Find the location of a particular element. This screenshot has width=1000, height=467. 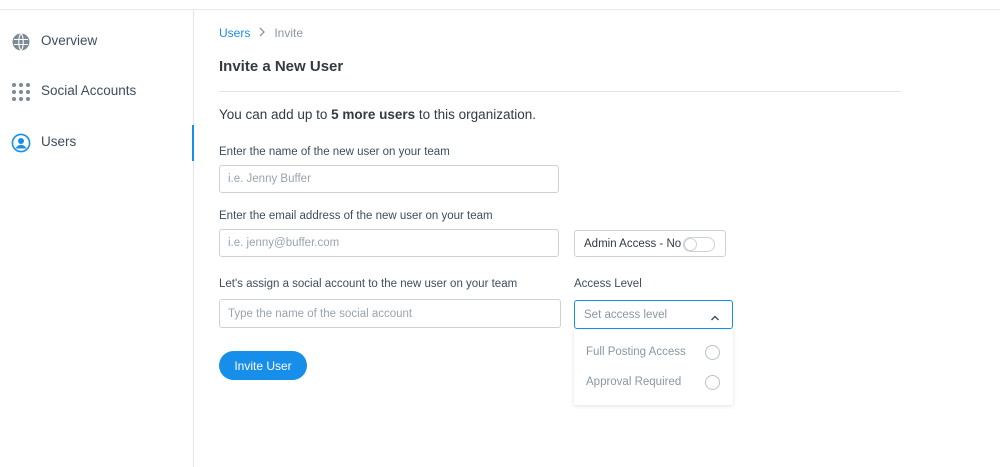

breadcrumb-link-users: Users is located at coordinates (234, 33).